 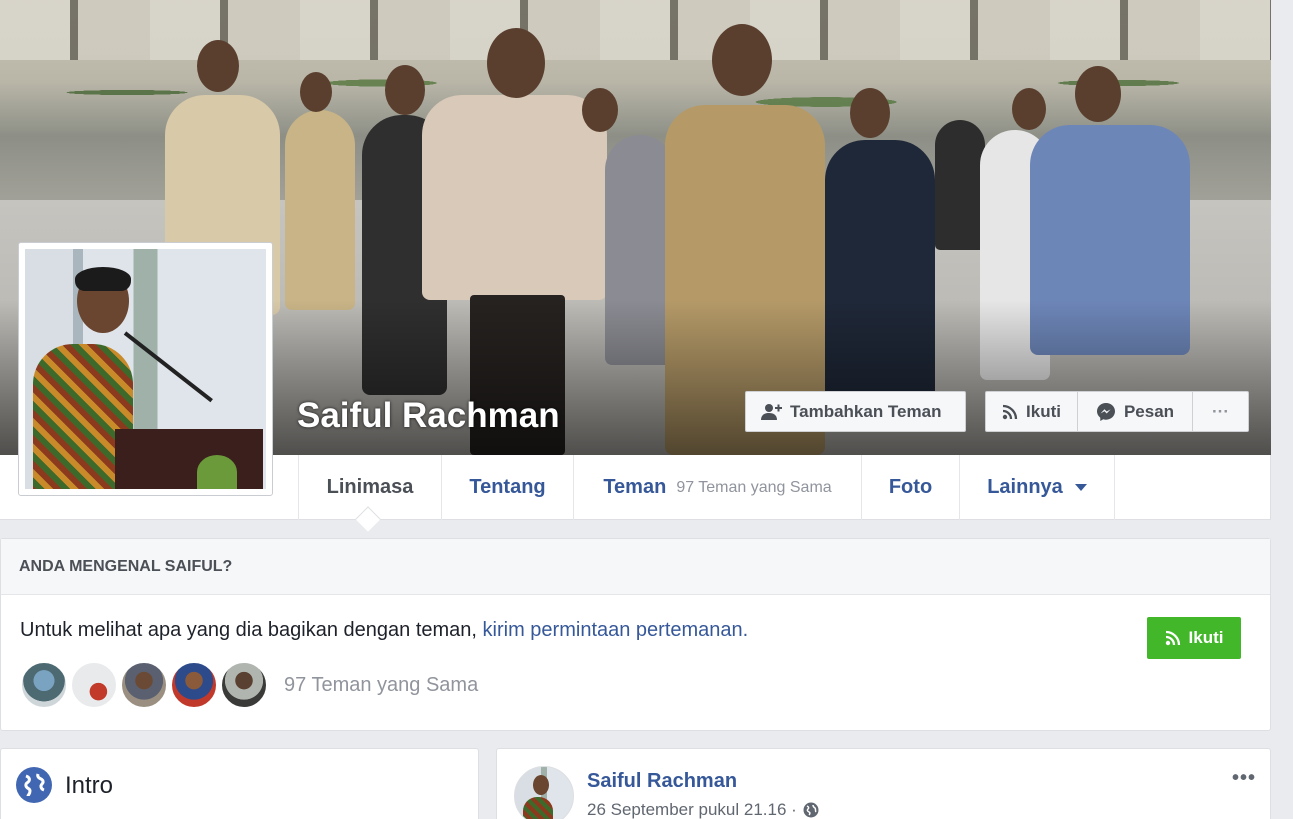 I want to click on profile-photo, so click(x=145, y=369).